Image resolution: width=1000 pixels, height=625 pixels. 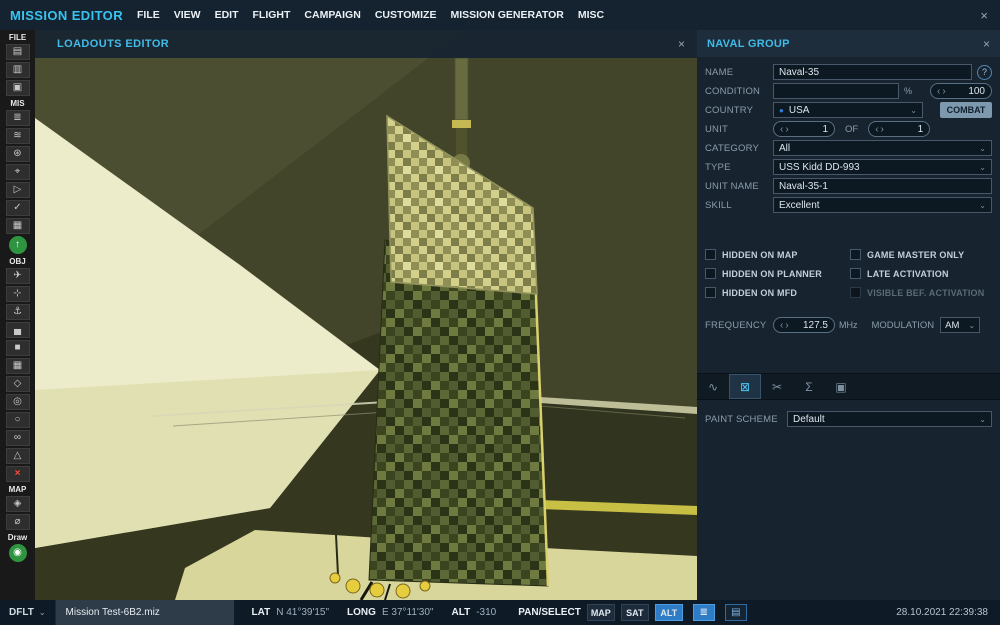 I want to click on coord-format-dropdown: DFLT ⌄, so click(x=28, y=612).